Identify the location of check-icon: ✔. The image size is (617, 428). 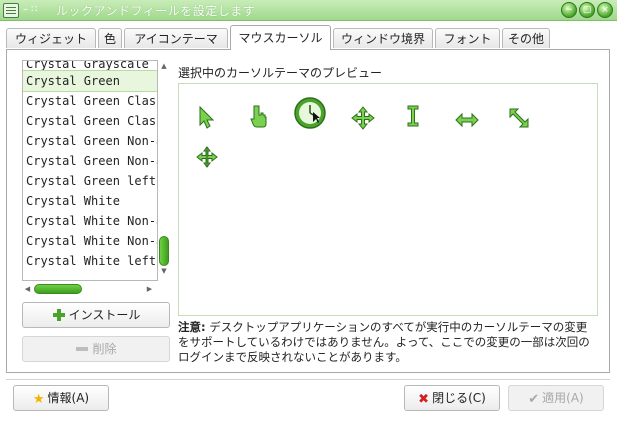
(534, 399).